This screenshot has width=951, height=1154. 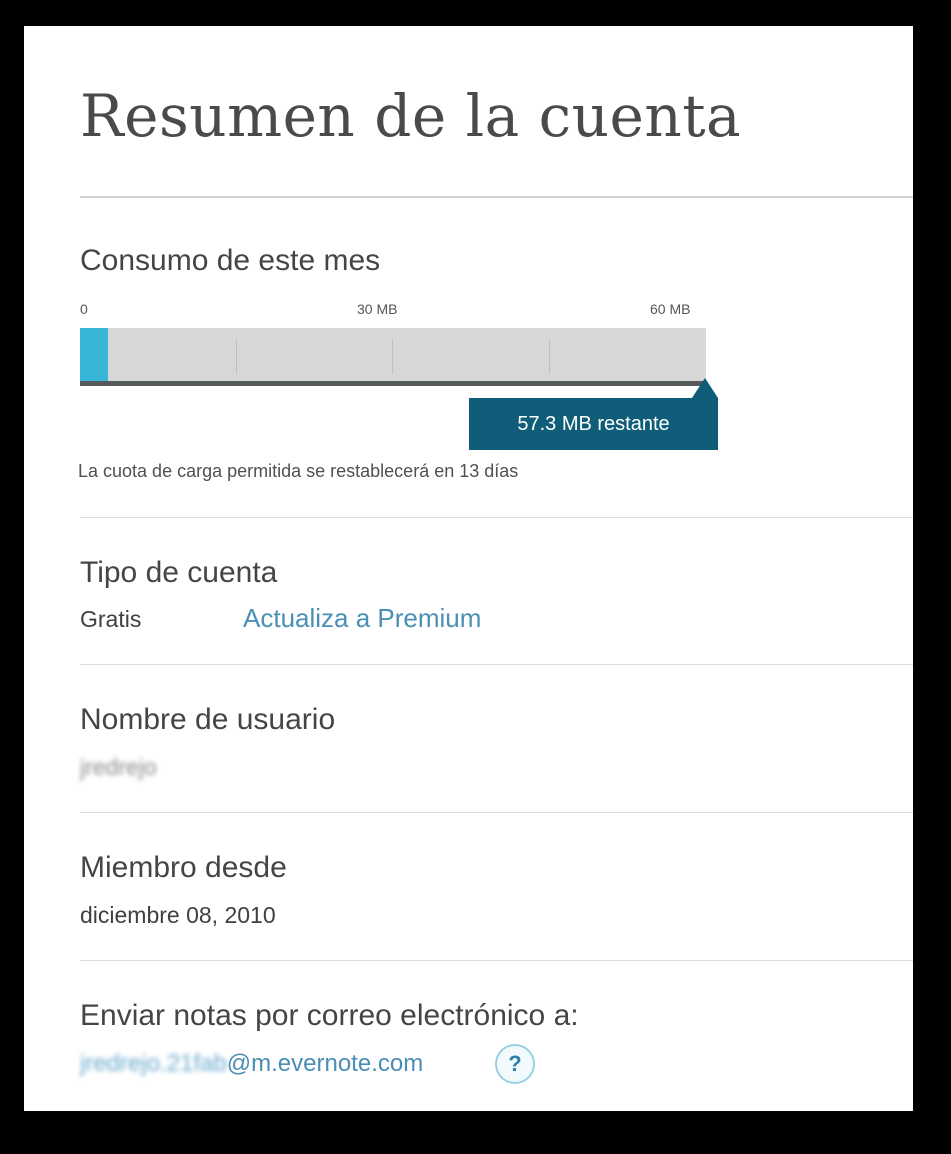 What do you see at coordinates (515, 1064) in the screenshot?
I see `help-icon: ?` at bounding box center [515, 1064].